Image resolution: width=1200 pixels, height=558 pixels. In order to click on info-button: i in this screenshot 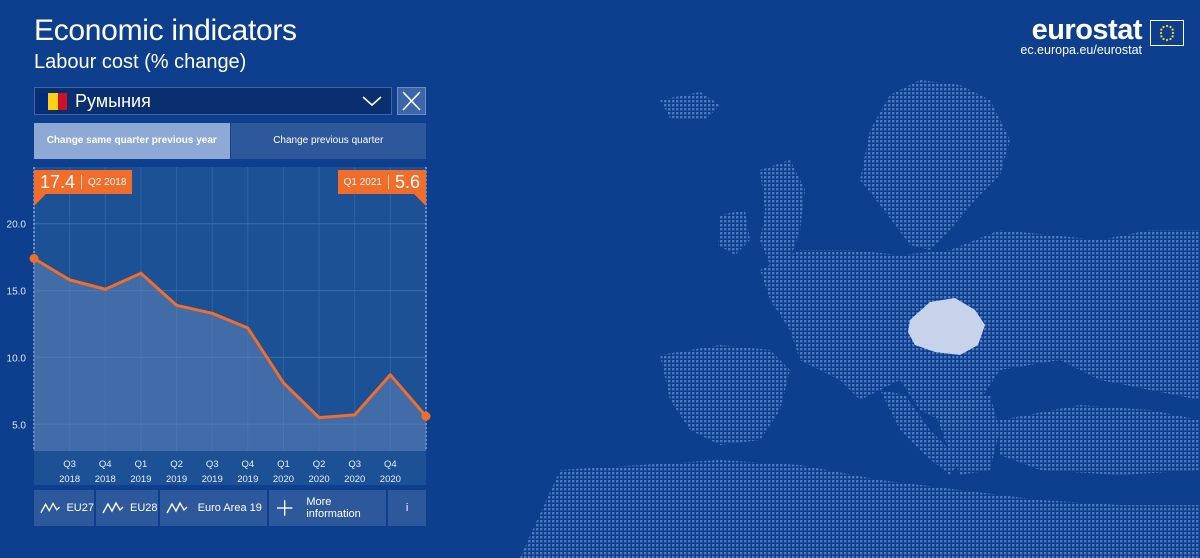, I will do `click(407, 508)`.